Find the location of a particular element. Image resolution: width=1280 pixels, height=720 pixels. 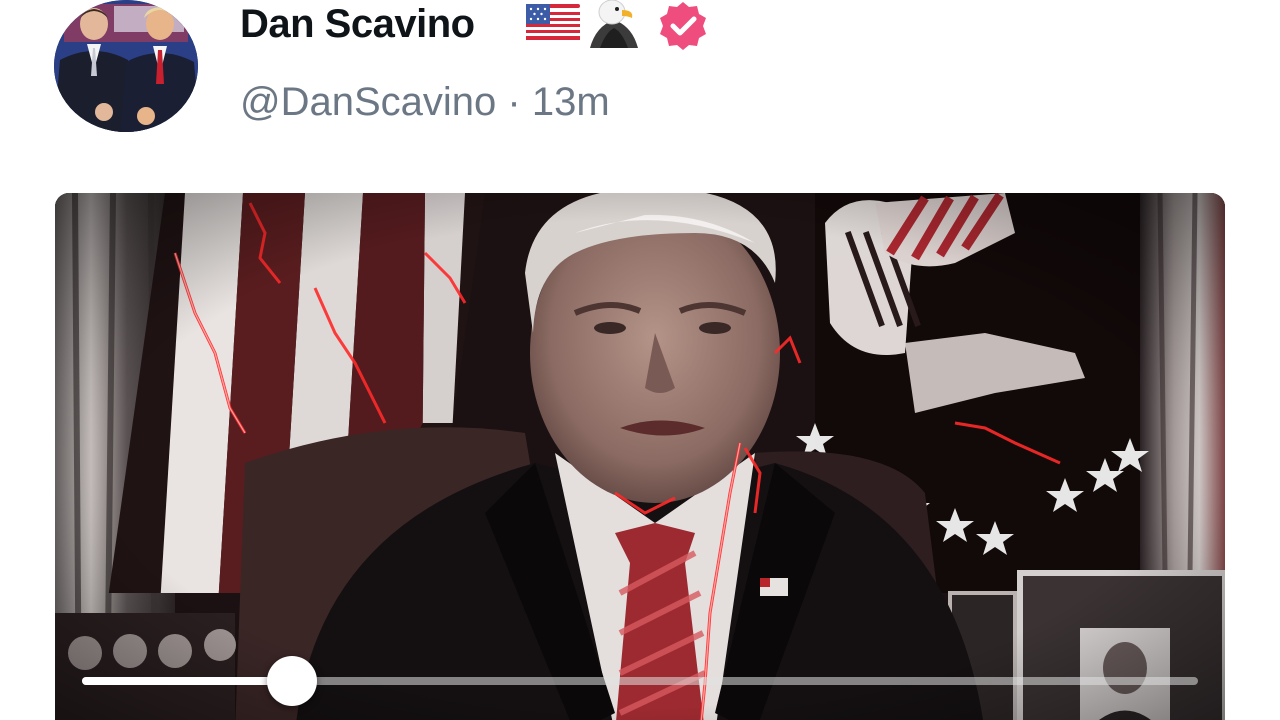

avatar-photo is located at coordinates (126, 66).